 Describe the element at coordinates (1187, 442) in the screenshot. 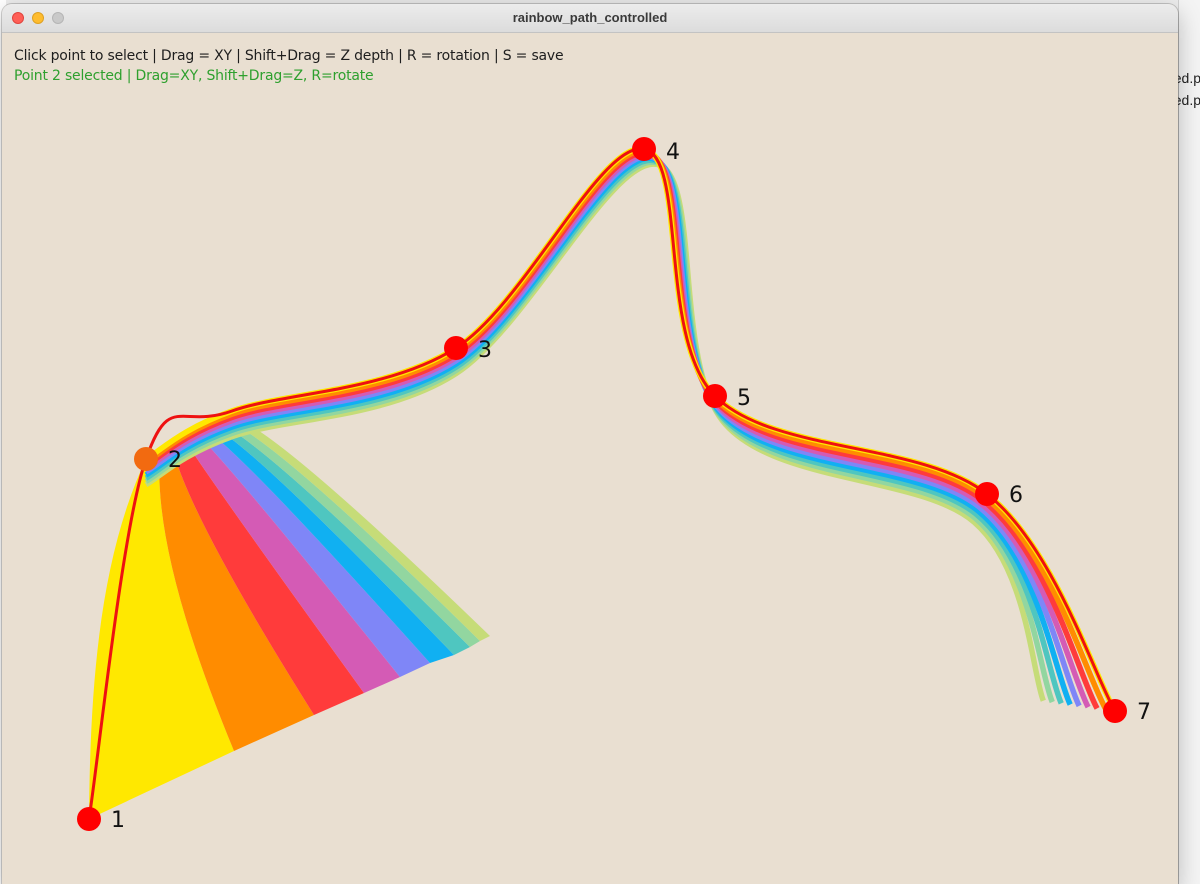

I see `background-file-list: ed.p ed.p` at that location.